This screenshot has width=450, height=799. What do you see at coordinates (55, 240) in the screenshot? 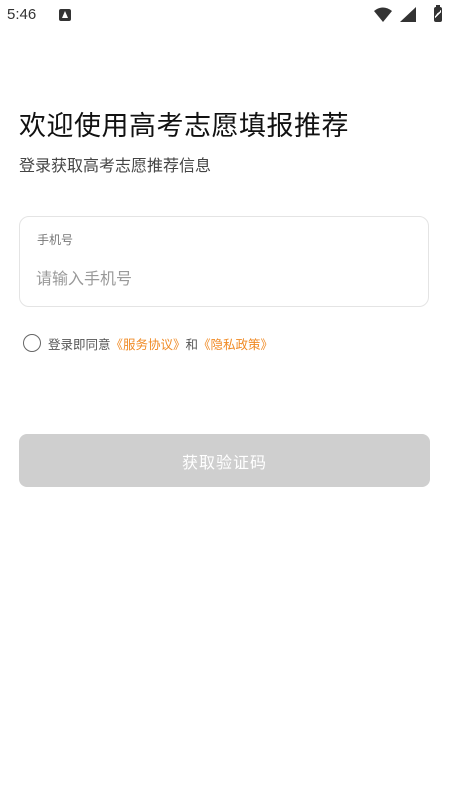
I see `phone-field-label: 手机号` at bounding box center [55, 240].